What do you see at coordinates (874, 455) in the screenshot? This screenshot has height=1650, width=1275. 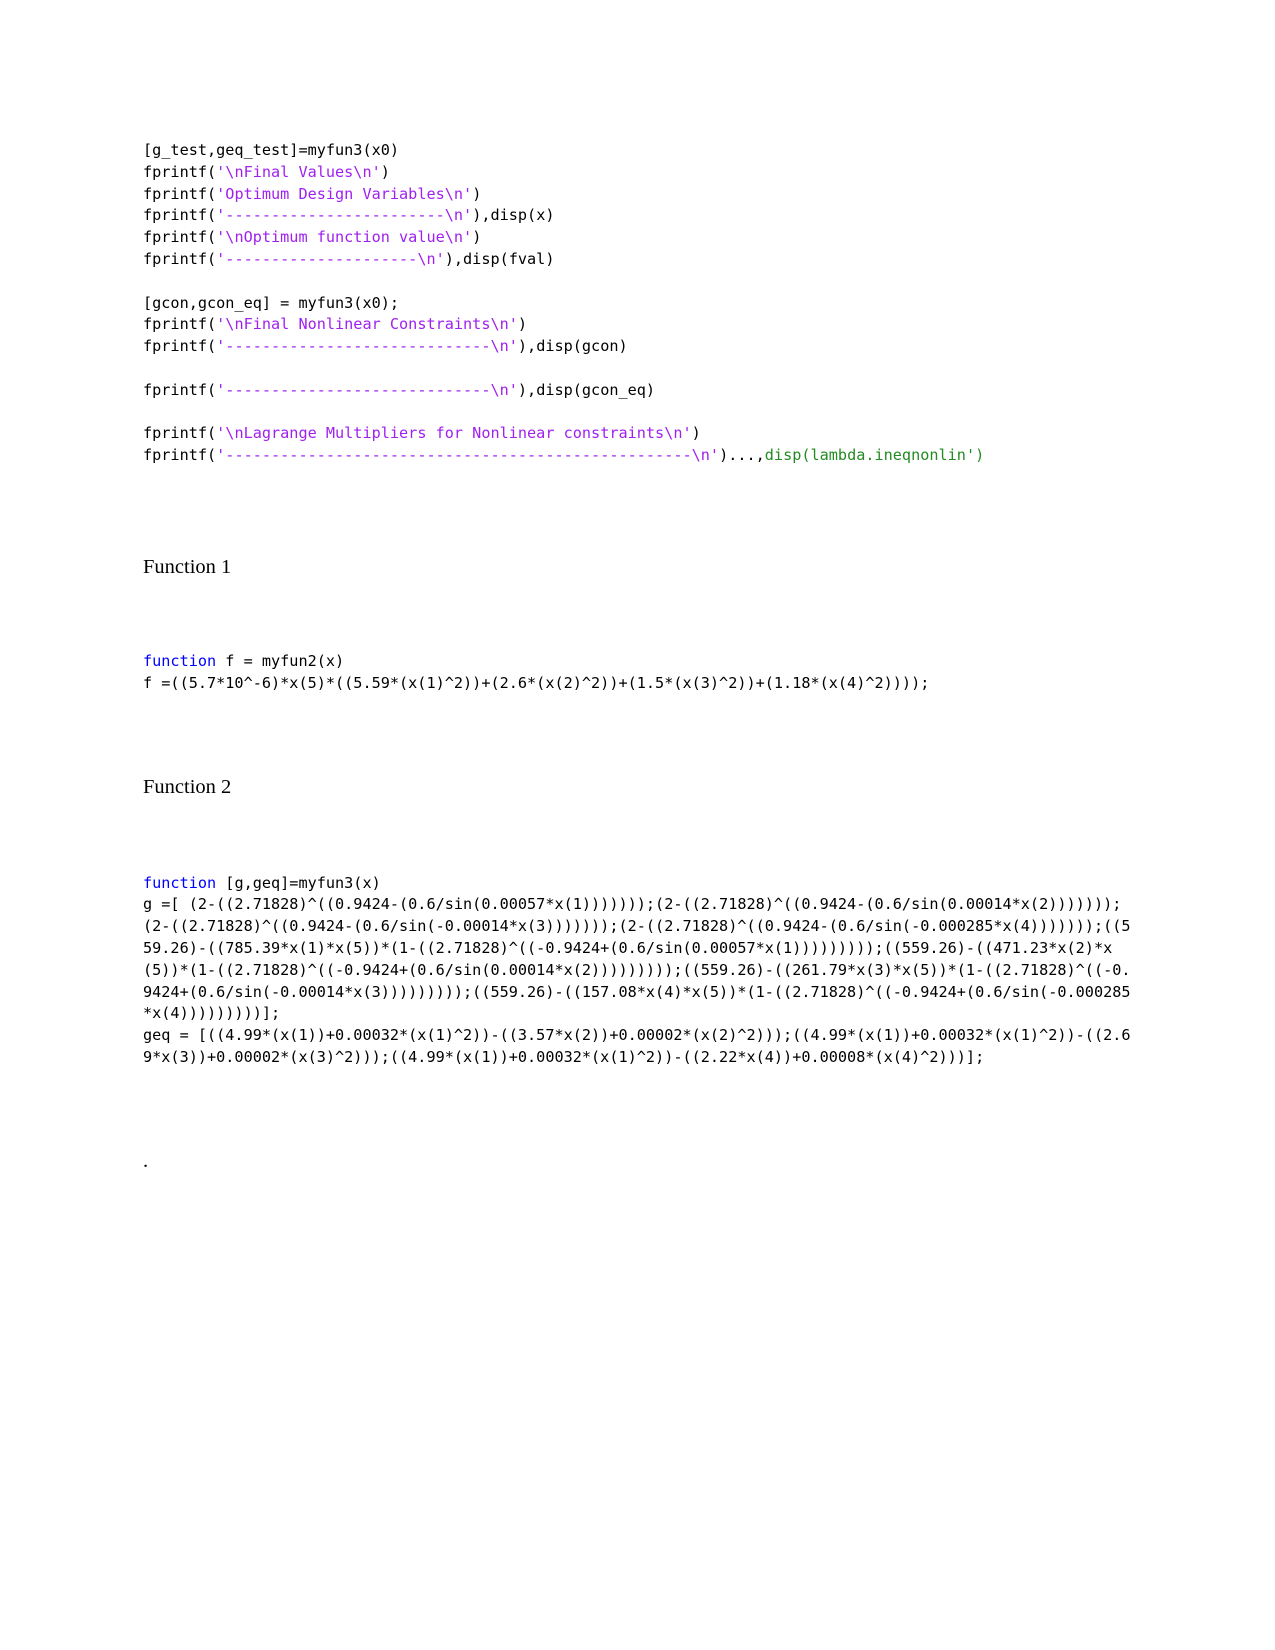 I see `script_block-token-function: disp(lambda.ineqnonlin')` at bounding box center [874, 455].